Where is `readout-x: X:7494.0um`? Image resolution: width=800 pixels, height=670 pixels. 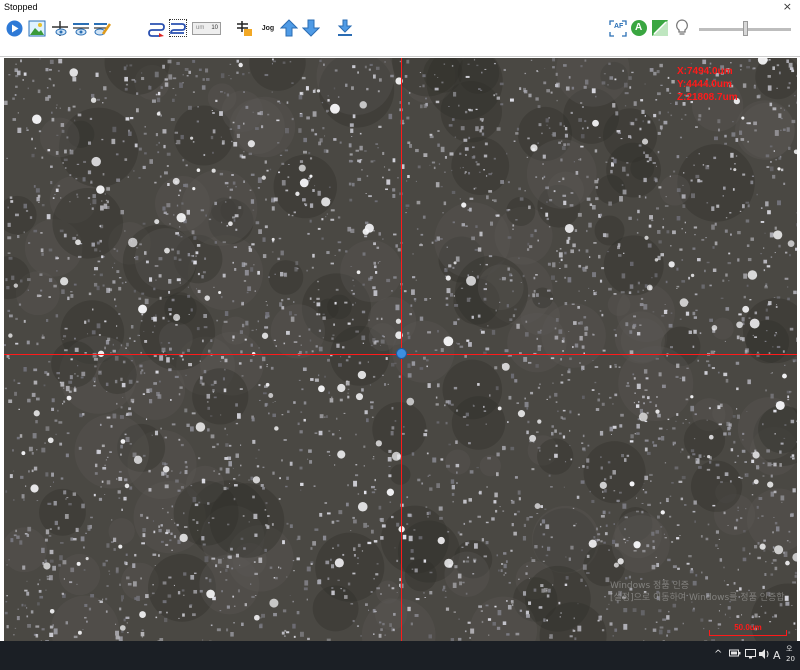
readout-x: X:7494.0um is located at coordinates (705, 71).